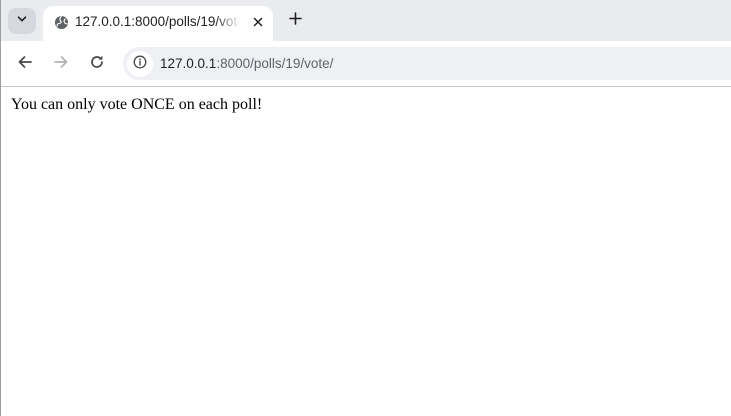 This screenshot has height=416, width=731. I want to click on globe-icon, so click(61, 22).